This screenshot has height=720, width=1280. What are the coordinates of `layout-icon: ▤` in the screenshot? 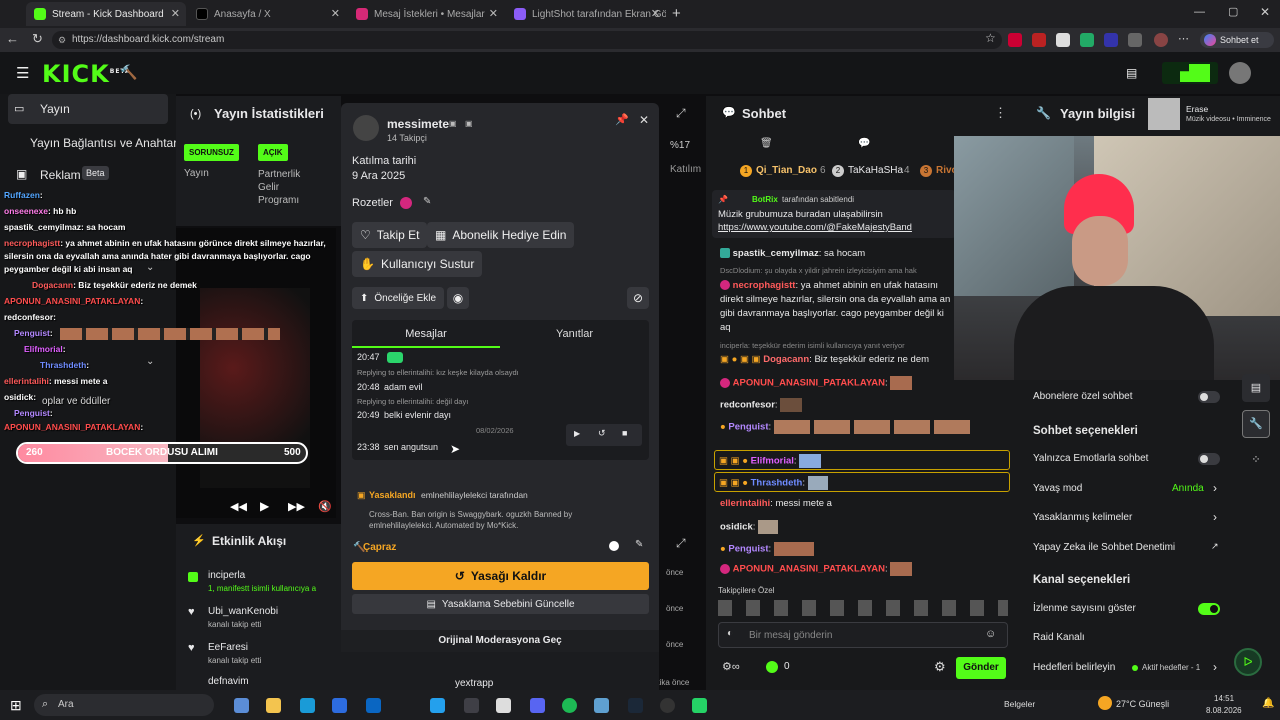 It's located at (1256, 388).